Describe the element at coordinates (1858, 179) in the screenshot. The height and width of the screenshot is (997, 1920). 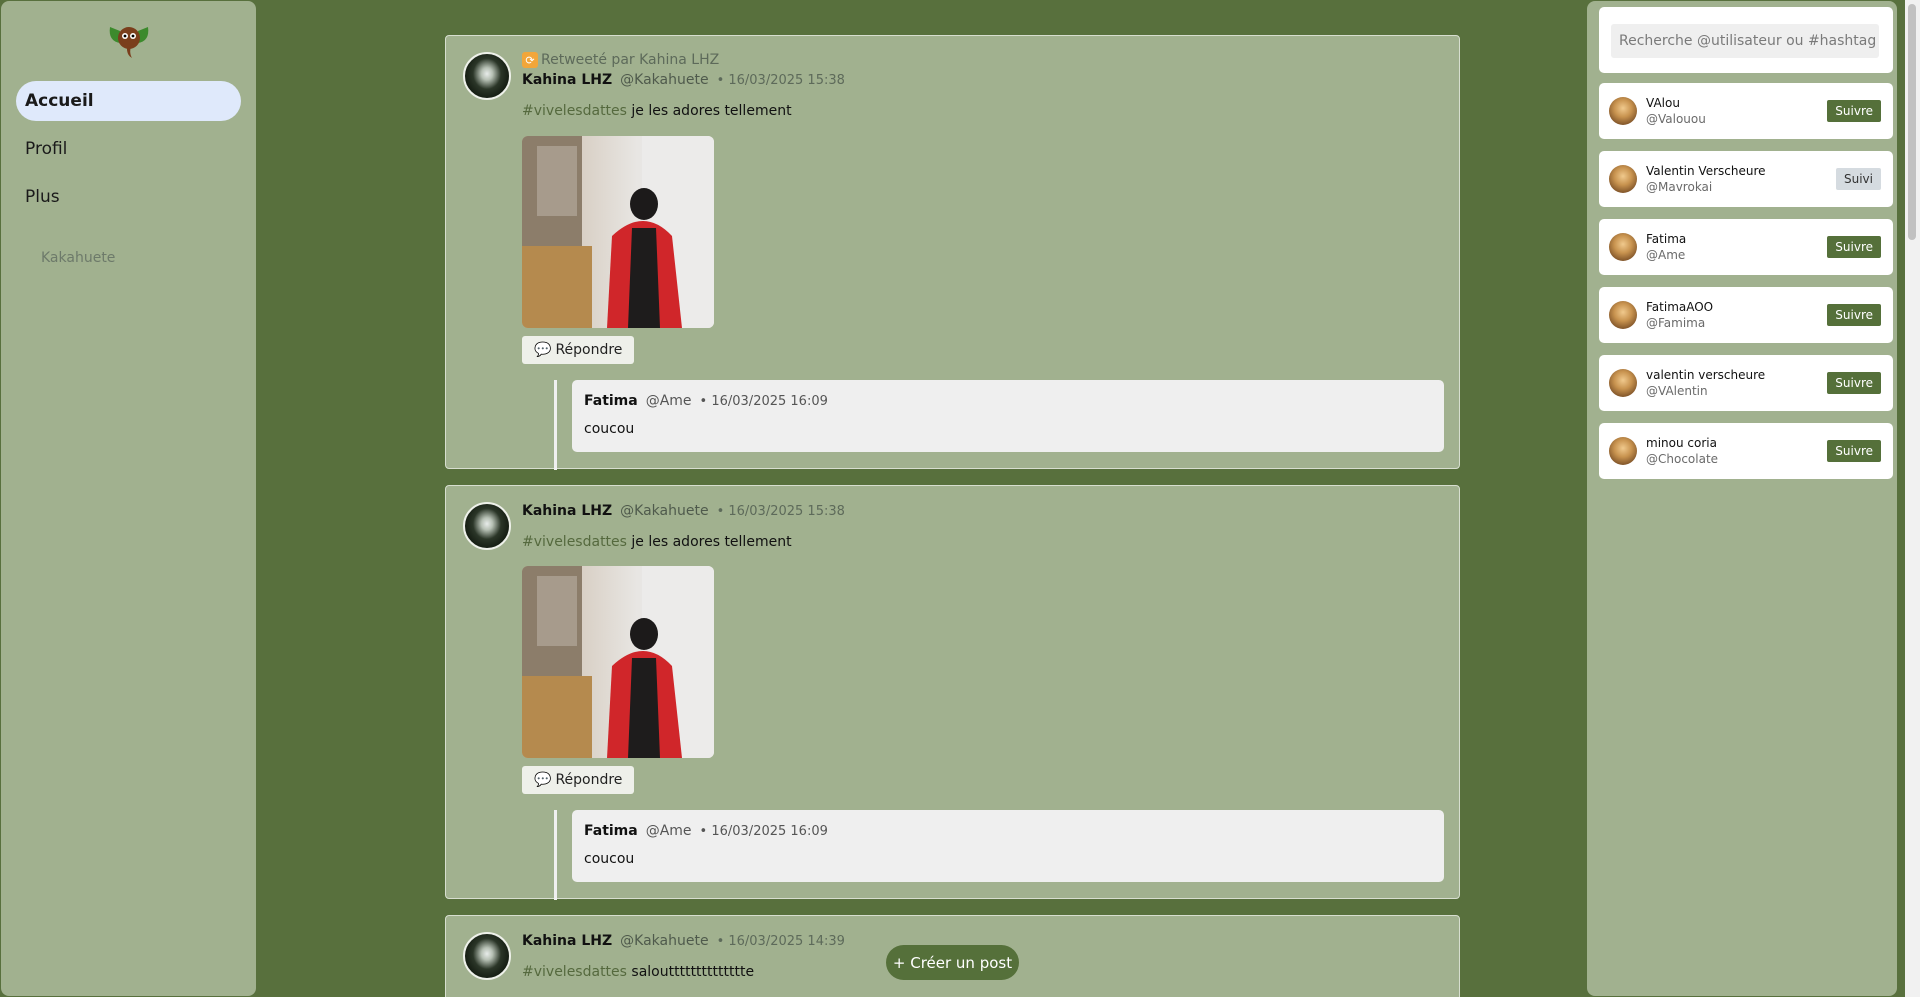
I see `following-button: Suivi` at that location.